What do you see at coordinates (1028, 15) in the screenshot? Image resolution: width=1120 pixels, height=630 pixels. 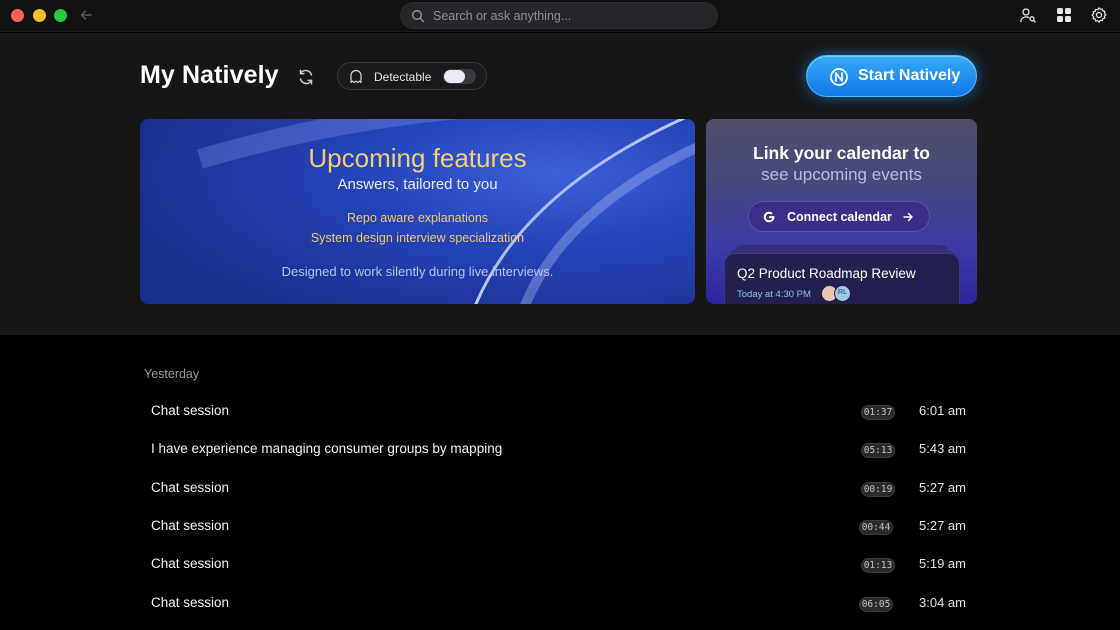 I see `user-search-icon` at bounding box center [1028, 15].